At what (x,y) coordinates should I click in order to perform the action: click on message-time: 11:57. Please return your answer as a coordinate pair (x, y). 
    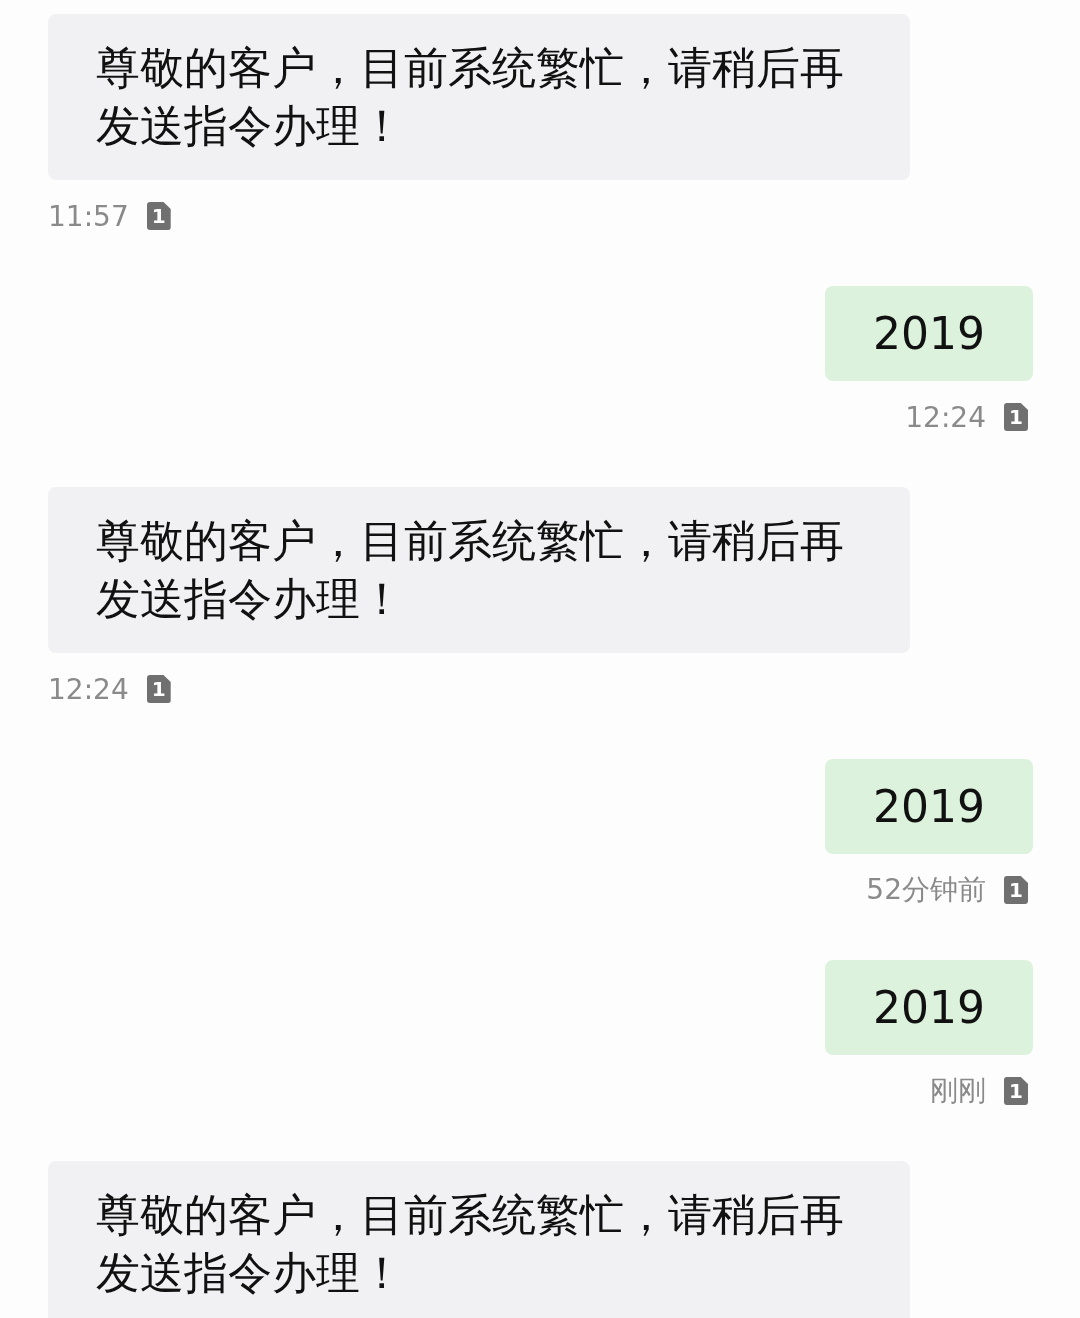
    Looking at the image, I should click on (88, 216).